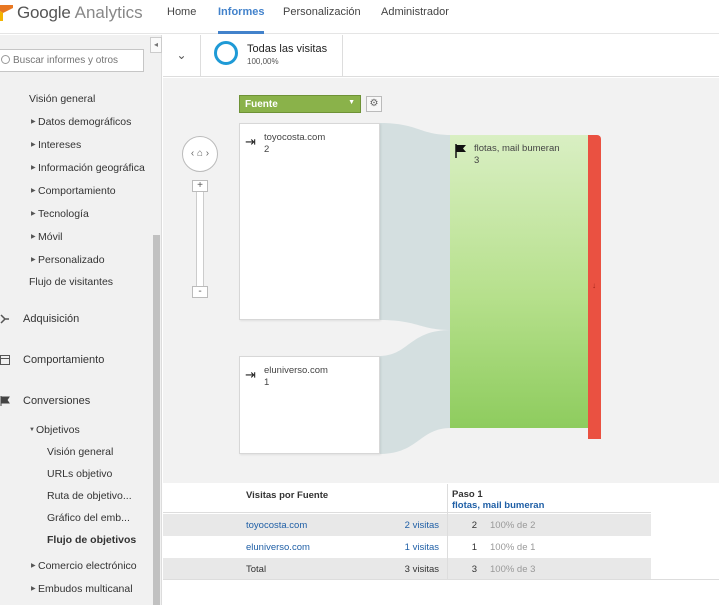  What do you see at coordinates (267, 382) in the screenshot?
I see `source-count: 1` at bounding box center [267, 382].